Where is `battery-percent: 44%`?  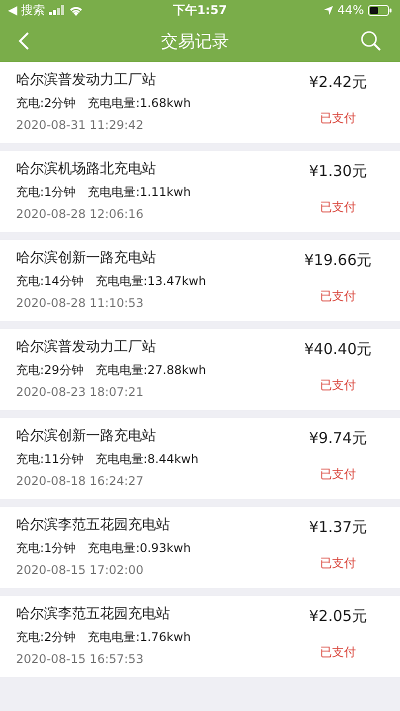 battery-percent: 44% is located at coordinates (350, 10).